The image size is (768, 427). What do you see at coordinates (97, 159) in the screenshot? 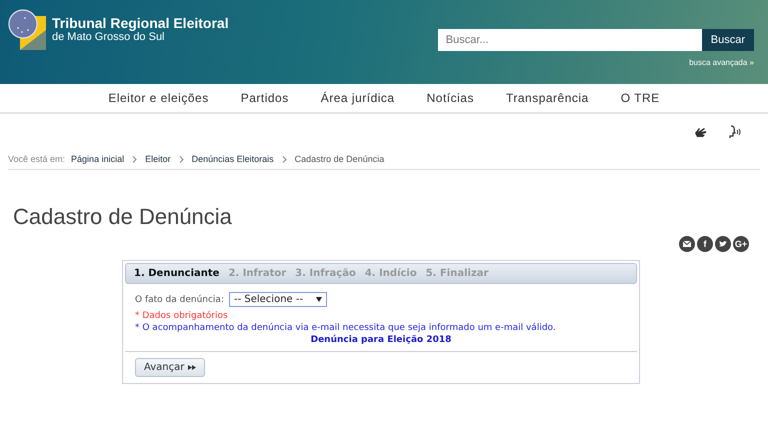
I see `breadcrumb-link: Página inicial` at bounding box center [97, 159].